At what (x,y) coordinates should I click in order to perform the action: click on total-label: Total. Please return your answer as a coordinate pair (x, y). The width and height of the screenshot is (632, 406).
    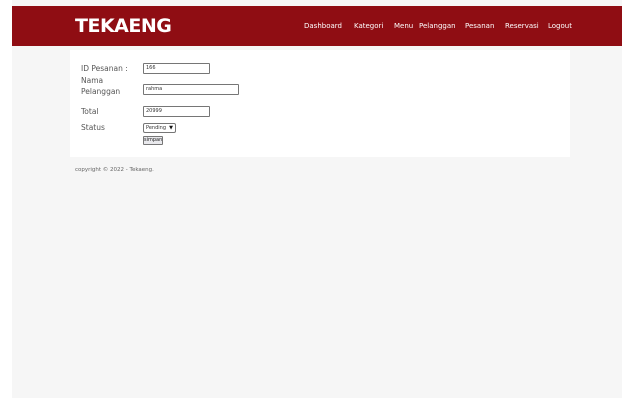
    Looking at the image, I should click on (90, 111).